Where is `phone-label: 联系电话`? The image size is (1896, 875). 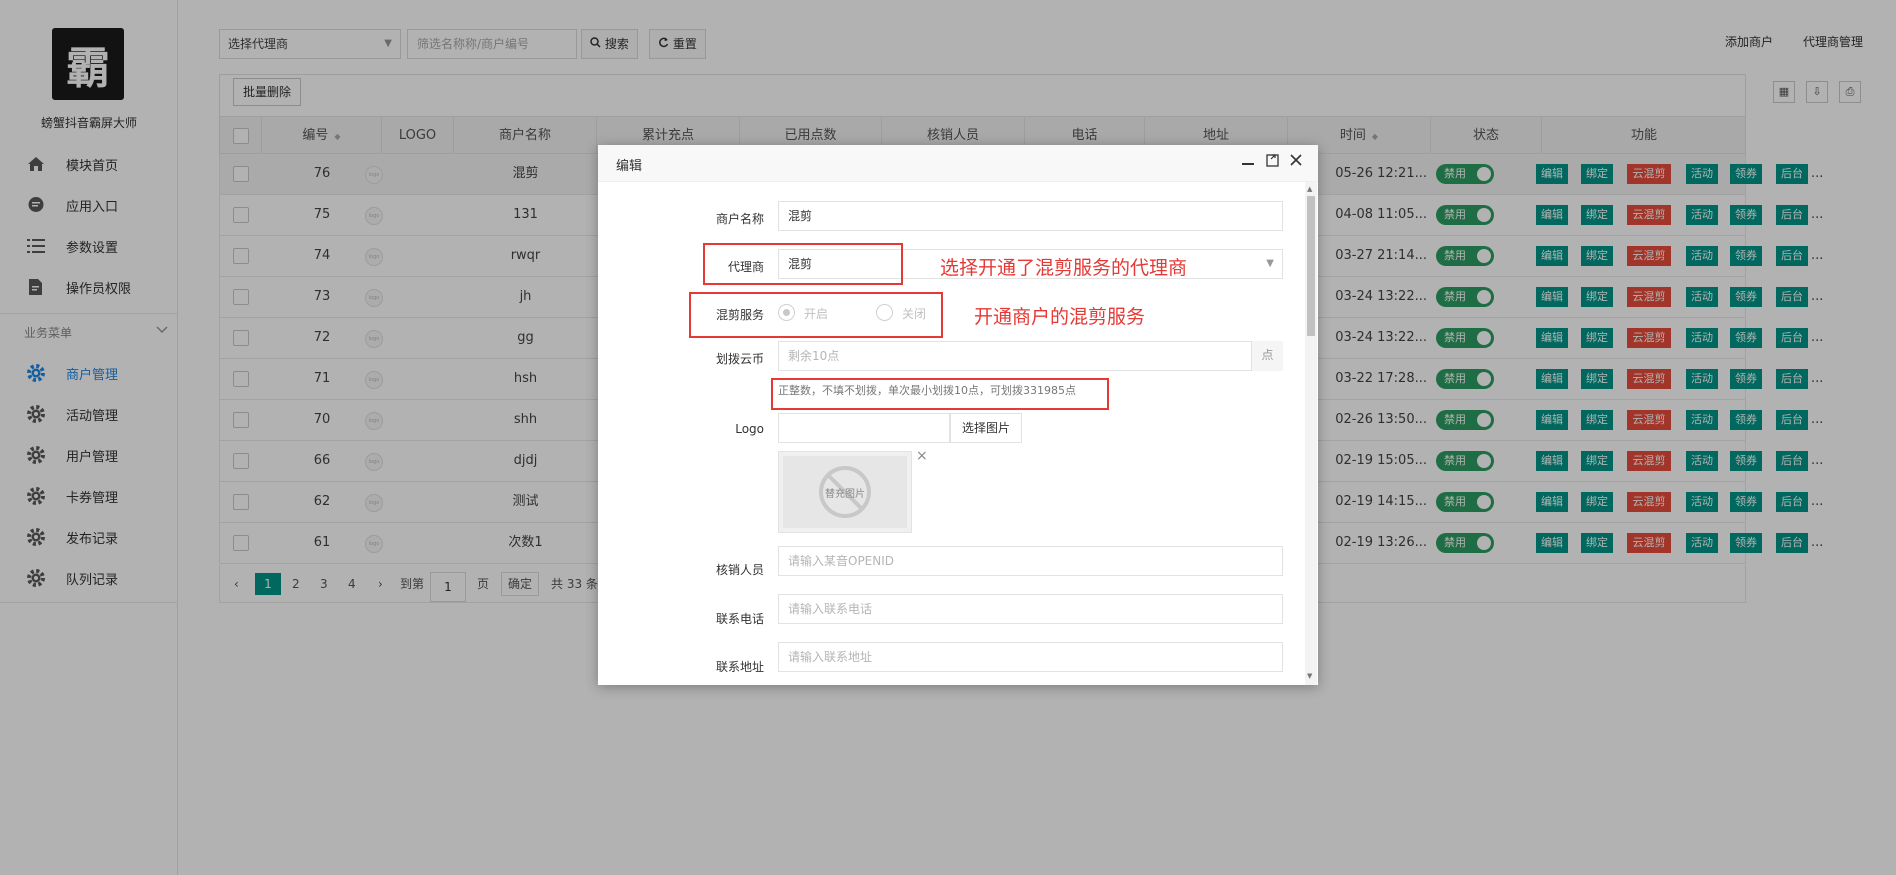
phone-label: 联系电话 is located at coordinates (739, 619).